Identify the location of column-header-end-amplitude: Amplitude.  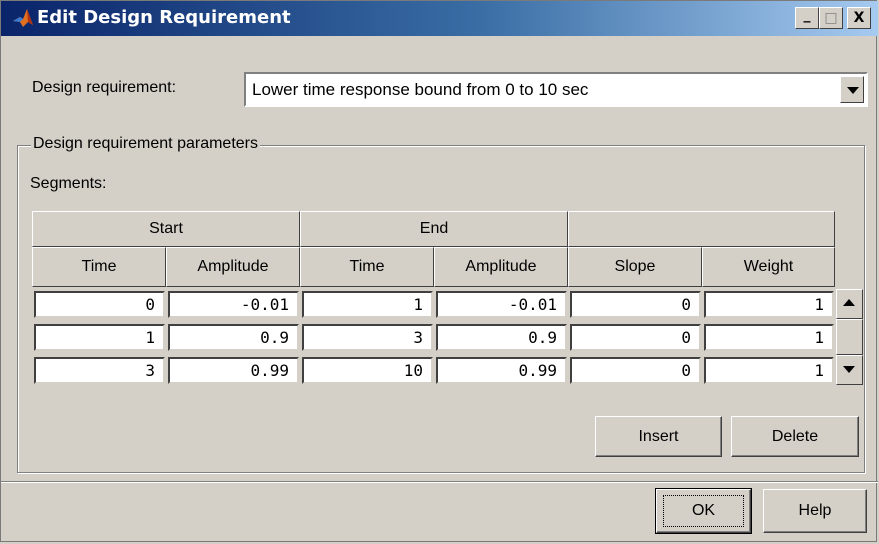
(501, 267).